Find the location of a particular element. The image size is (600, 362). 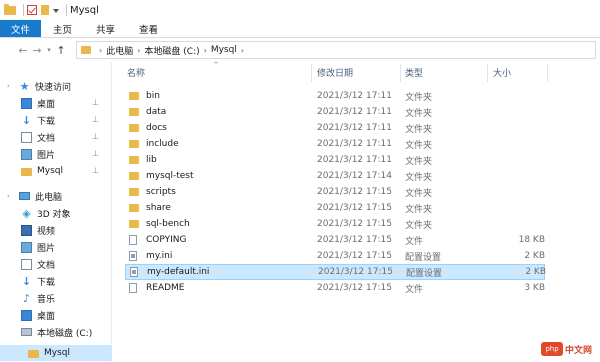

properties-icon is located at coordinates (32, 10).